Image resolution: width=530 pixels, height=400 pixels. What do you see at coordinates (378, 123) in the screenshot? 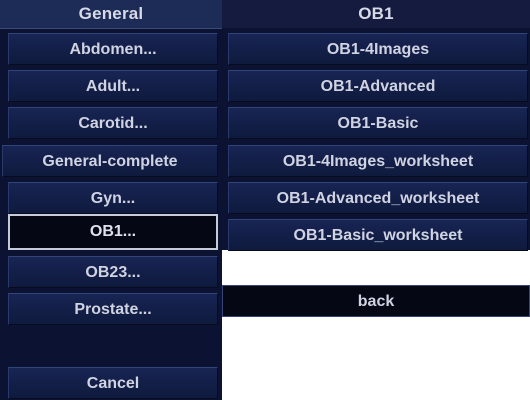
I see `preset-item-ob1-basic: OB1-Basic` at bounding box center [378, 123].